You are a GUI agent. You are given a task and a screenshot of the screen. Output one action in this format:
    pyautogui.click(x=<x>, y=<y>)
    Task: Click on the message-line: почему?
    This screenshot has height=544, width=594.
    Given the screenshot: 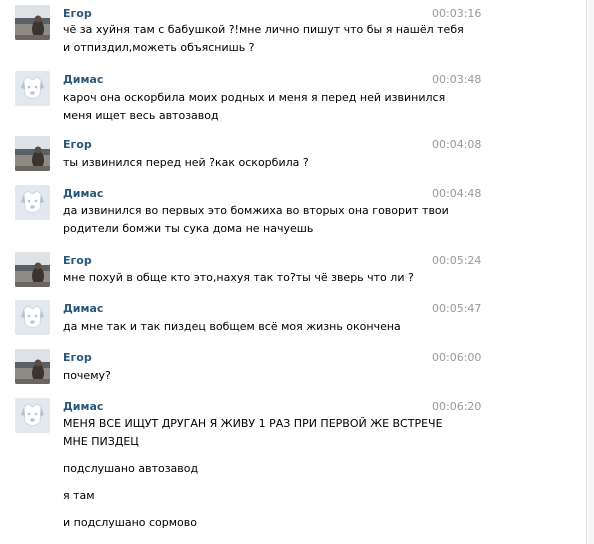 What is the action you would take?
    pyautogui.click(x=87, y=375)
    